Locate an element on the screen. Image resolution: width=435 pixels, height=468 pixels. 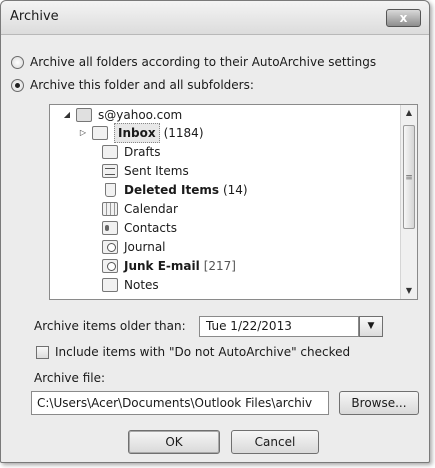
tree-item-inbox: ▷ Inbox (1184) is located at coordinates (141, 133).